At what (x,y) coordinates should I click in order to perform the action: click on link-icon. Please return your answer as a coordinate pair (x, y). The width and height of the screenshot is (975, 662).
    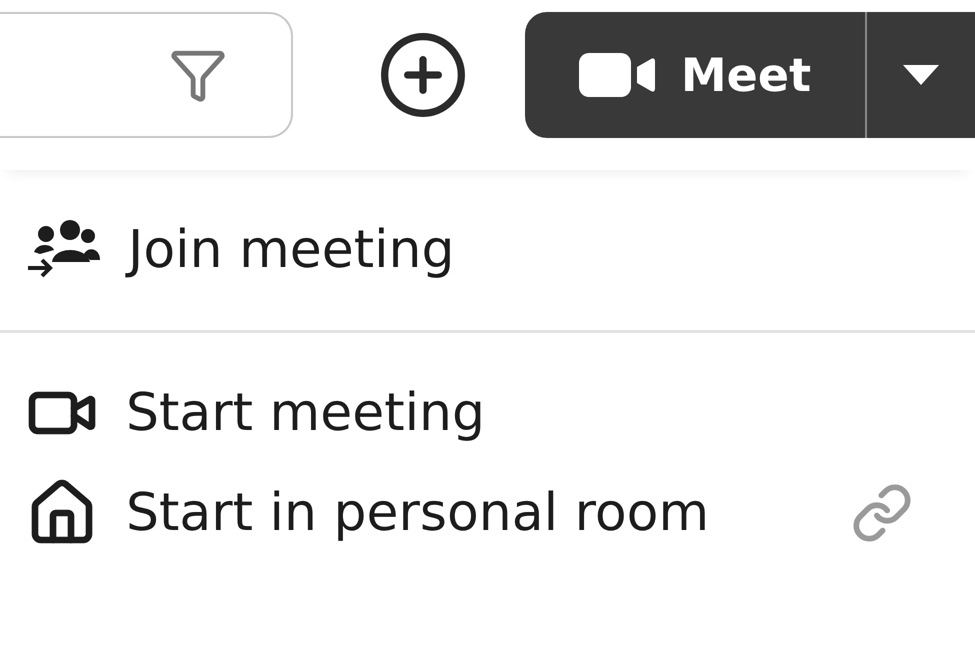
    Looking at the image, I should click on (882, 513).